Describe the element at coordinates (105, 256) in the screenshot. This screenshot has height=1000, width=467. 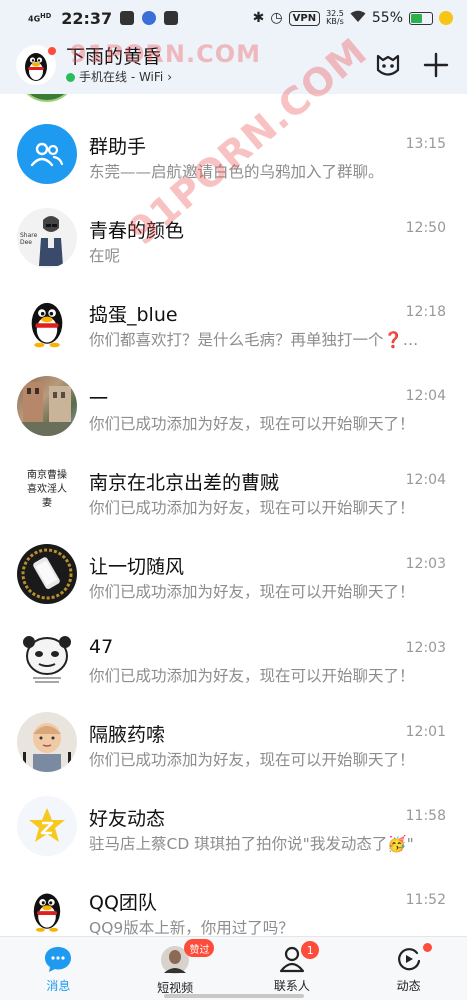
I see `conversation-preview: 在呢` at that location.